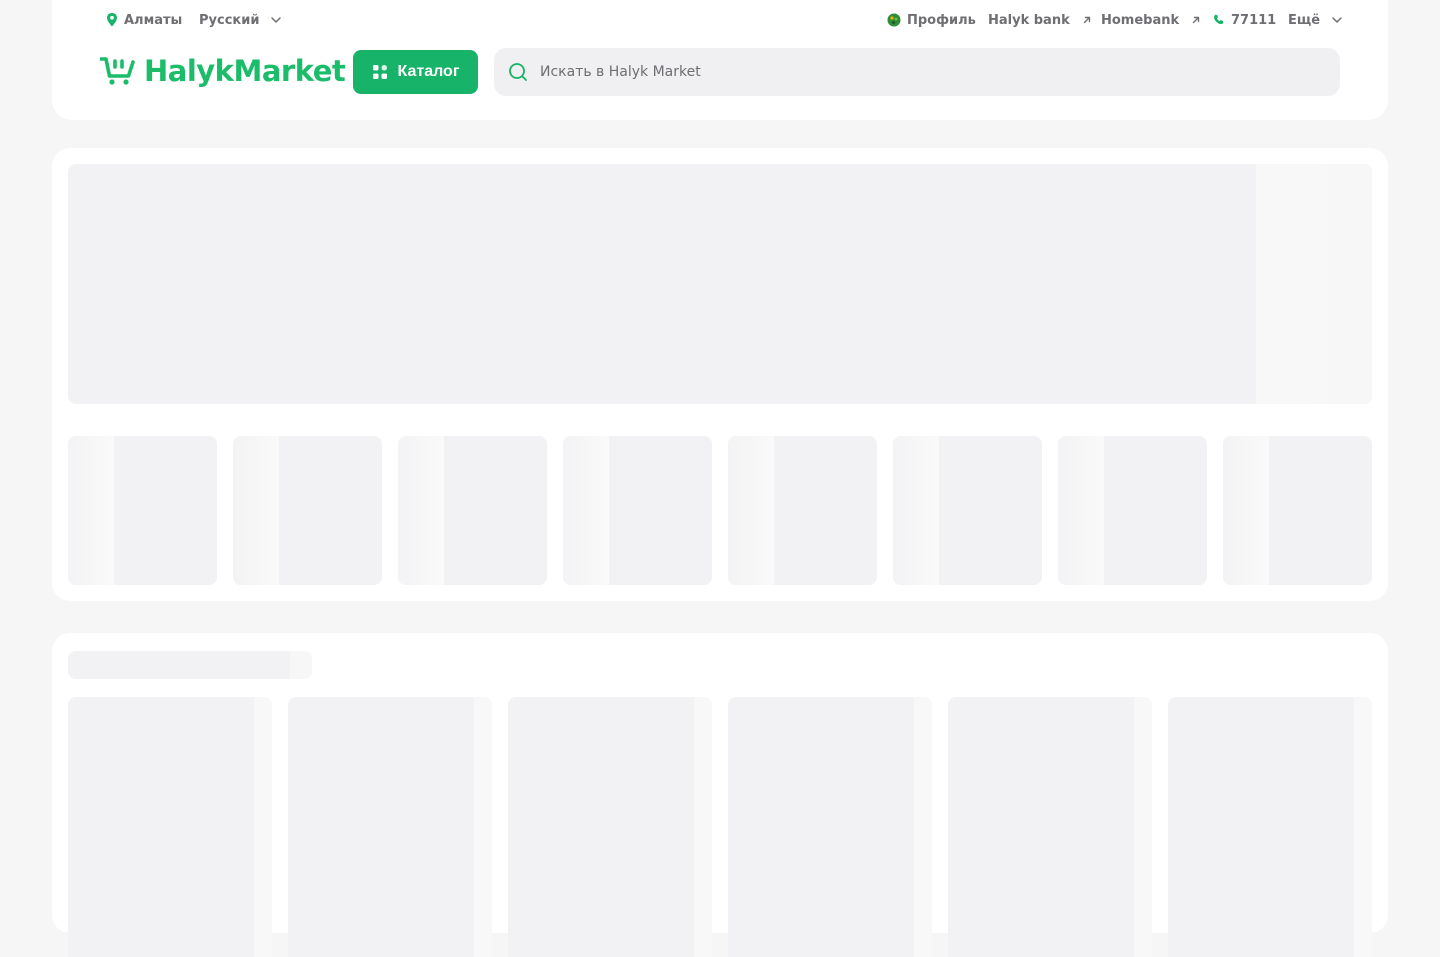  I want to click on grid-icon, so click(379, 72).